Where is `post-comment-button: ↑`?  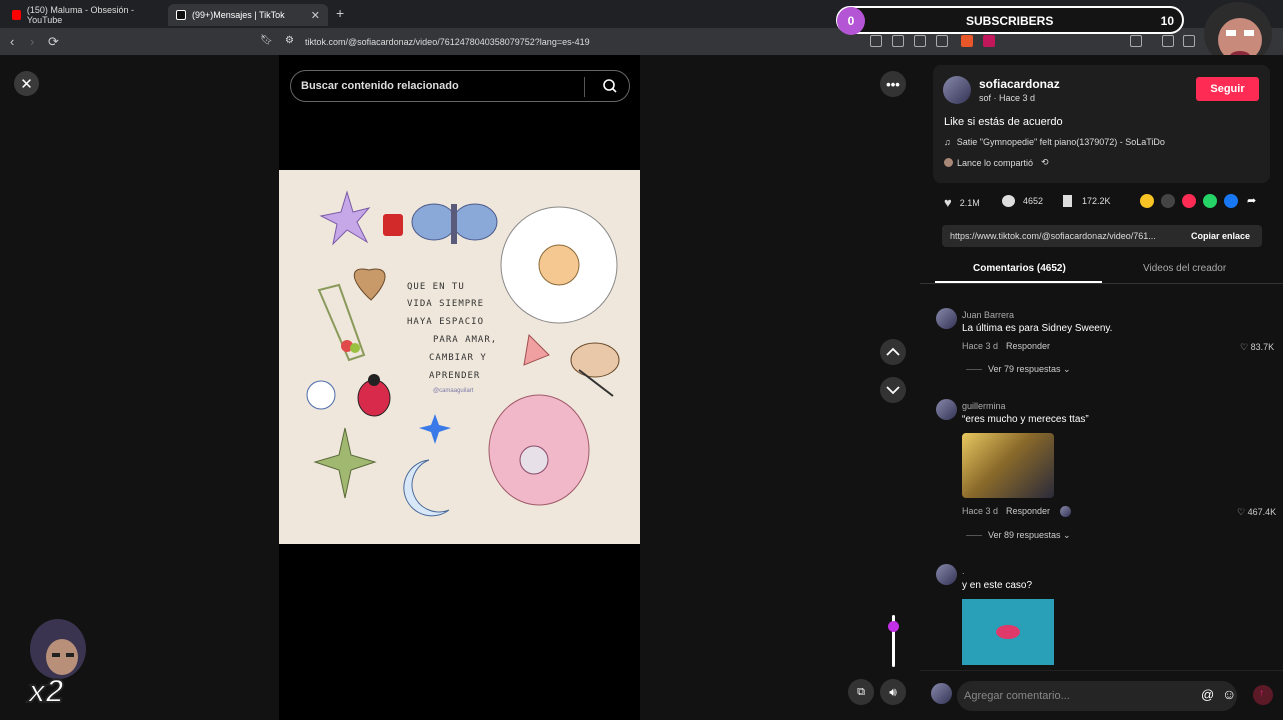
post-comment-button: ↑ is located at coordinates (1263, 695).